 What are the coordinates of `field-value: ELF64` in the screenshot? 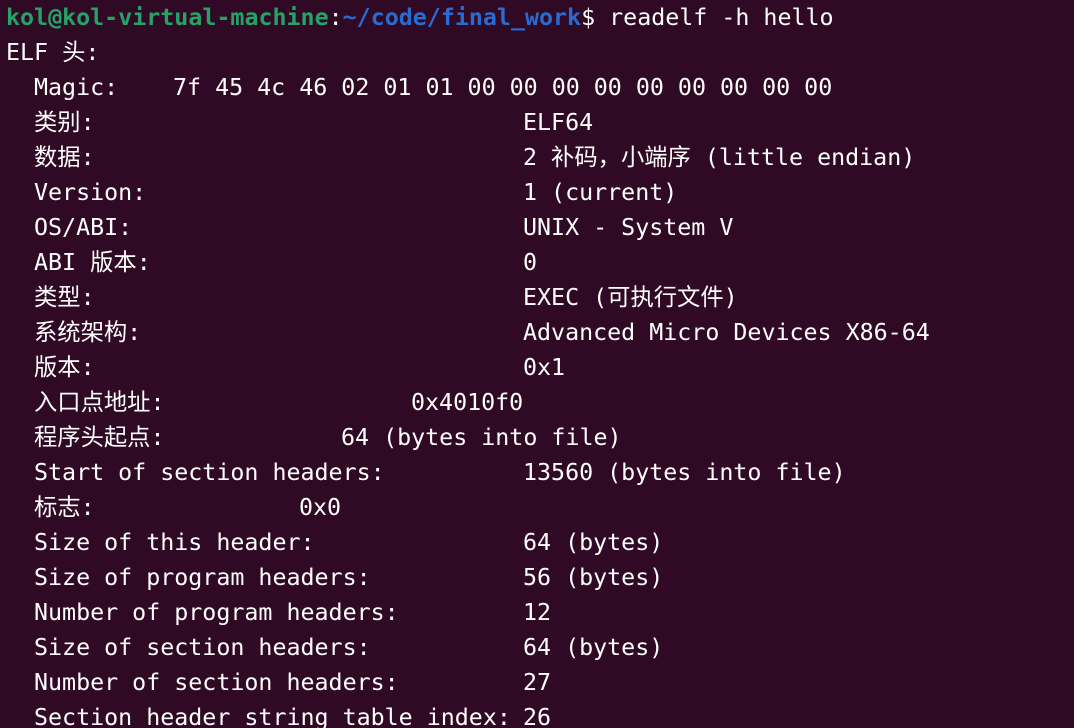 It's located at (558, 122).